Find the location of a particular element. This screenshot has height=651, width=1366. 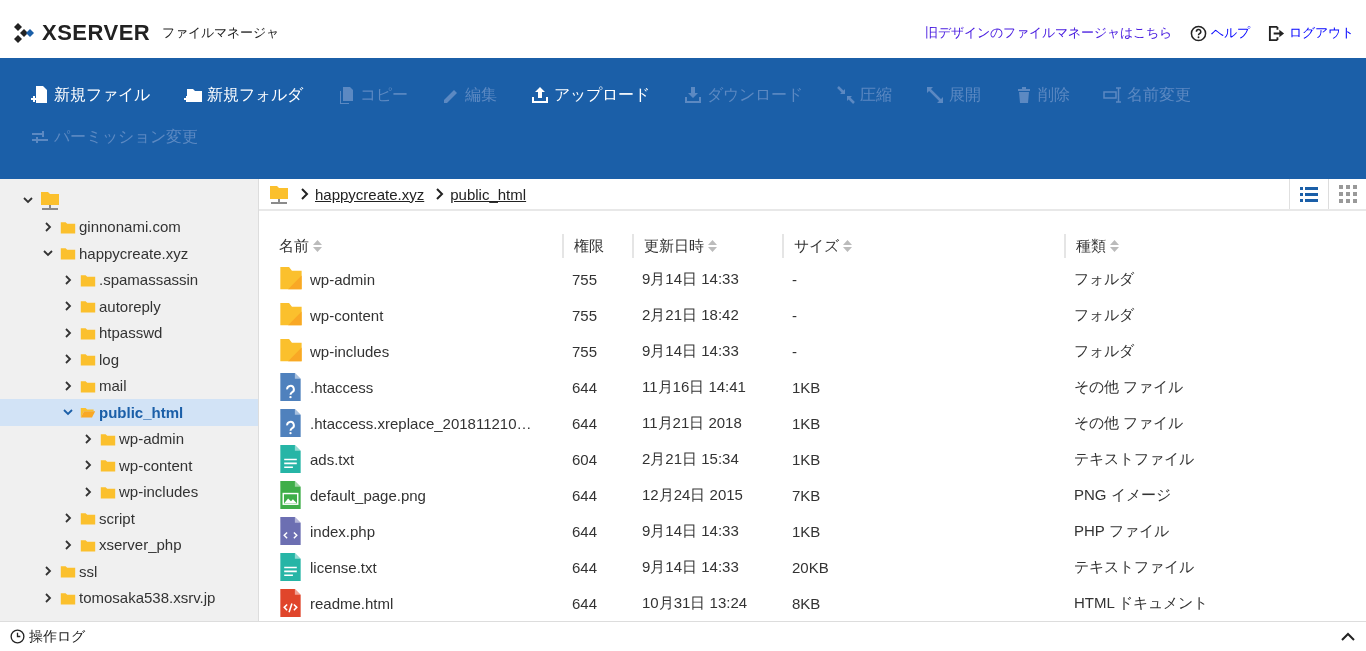

tree-item: xserver_php is located at coordinates (129, 544).